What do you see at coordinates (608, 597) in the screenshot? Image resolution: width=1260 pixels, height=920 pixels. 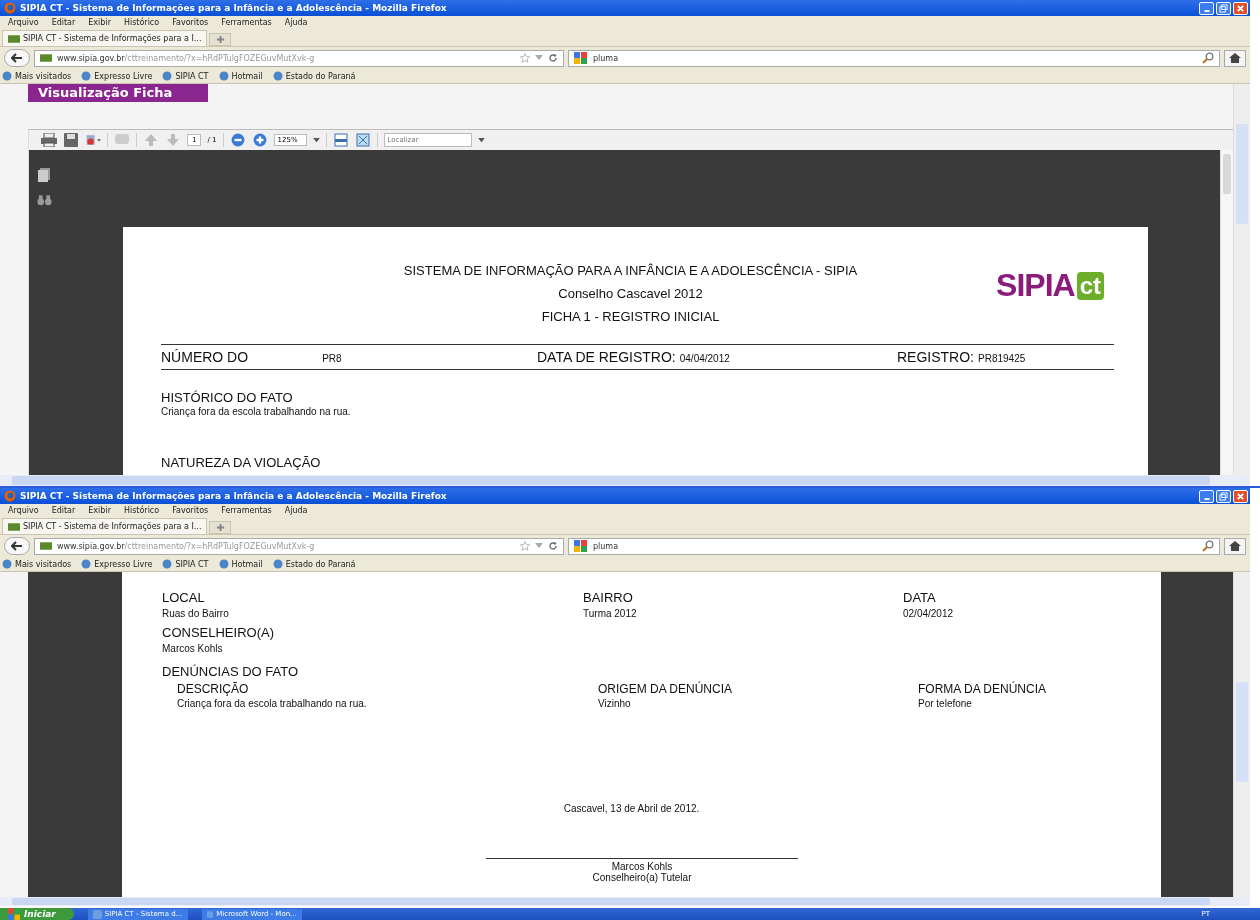 I see `field-label: BAIRRO` at bounding box center [608, 597].